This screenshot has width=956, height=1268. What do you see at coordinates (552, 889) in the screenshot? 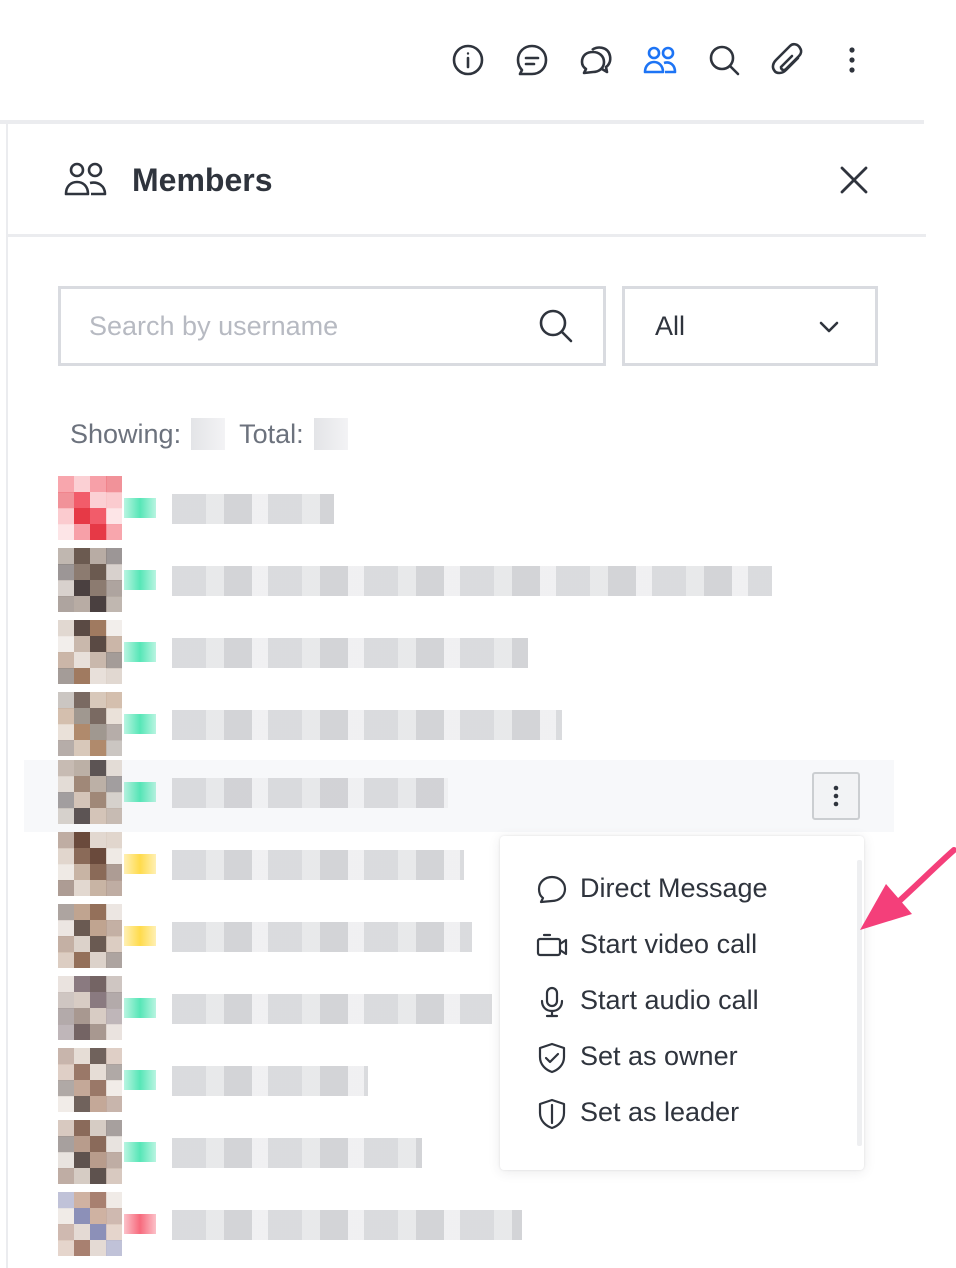
I see `chat-bubble-icon` at bounding box center [552, 889].